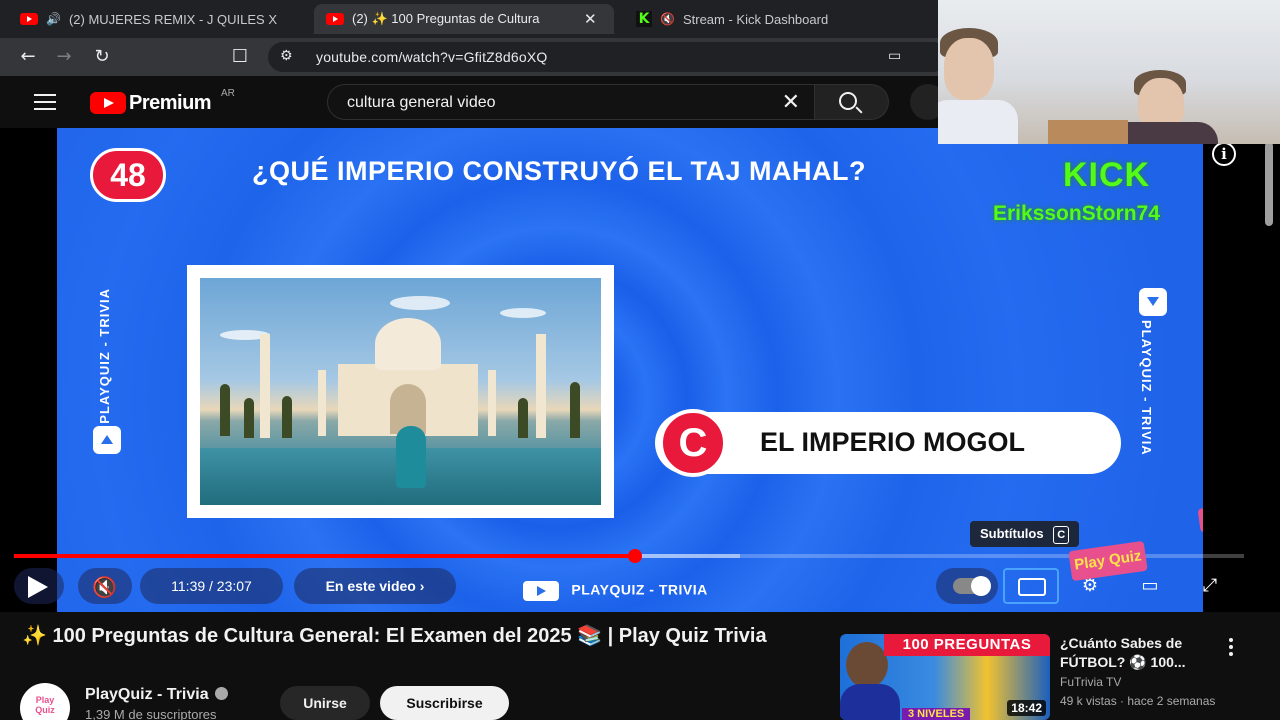 Image resolution: width=1280 pixels, height=720 pixels. What do you see at coordinates (755, 19) in the screenshot?
I see `tab-title: Stream - Kick Dashboard` at bounding box center [755, 19].